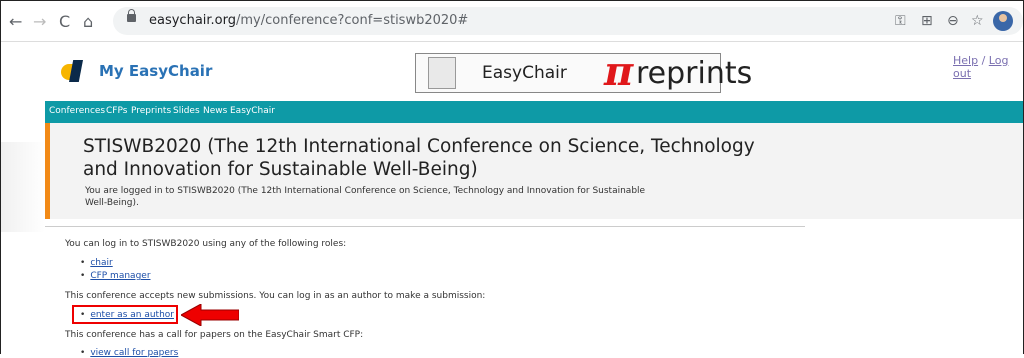 Image resolution: width=1024 pixels, height=358 pixels. I want to click on decorative-background, so click(23, 187).